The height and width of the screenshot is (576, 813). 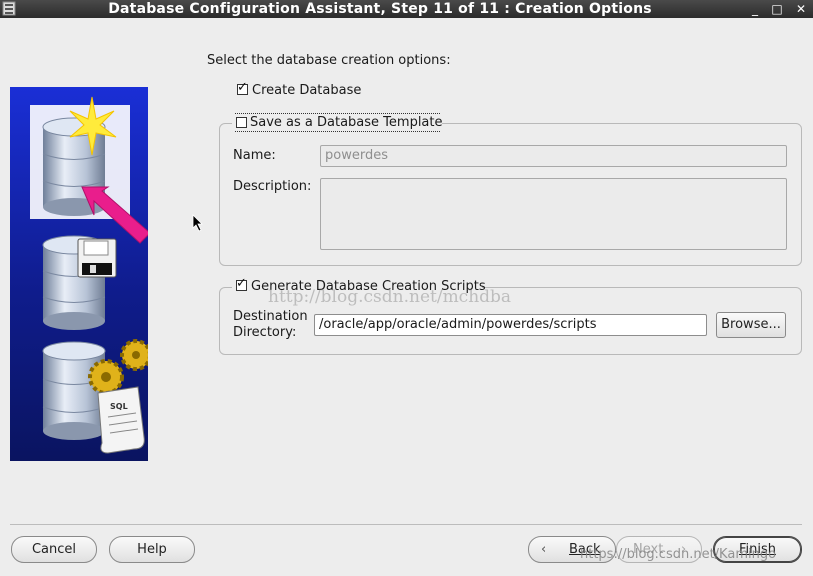 What do you see at coordinates (553, 156) in the screenshot?
I see `template-name-input: powerdes` at bounding box center [553, 156].